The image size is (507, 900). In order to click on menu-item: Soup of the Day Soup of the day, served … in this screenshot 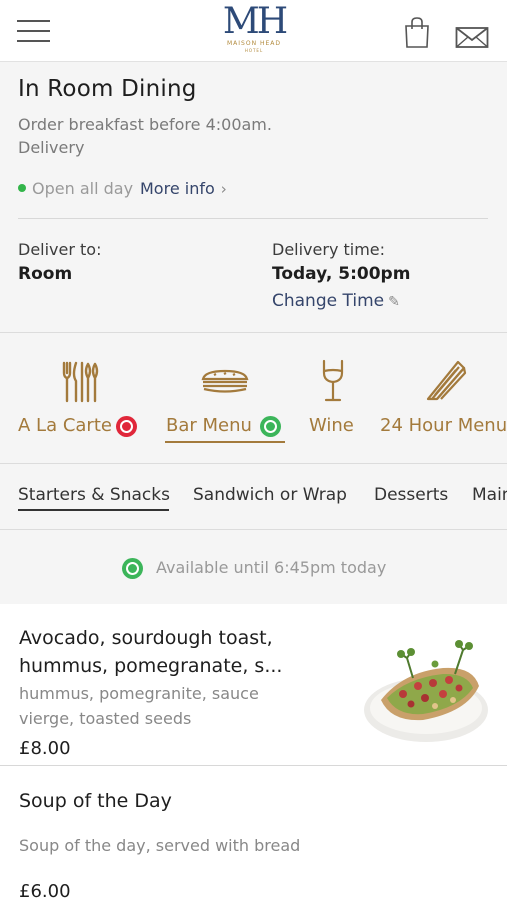, I will do `click(253, 833)`.